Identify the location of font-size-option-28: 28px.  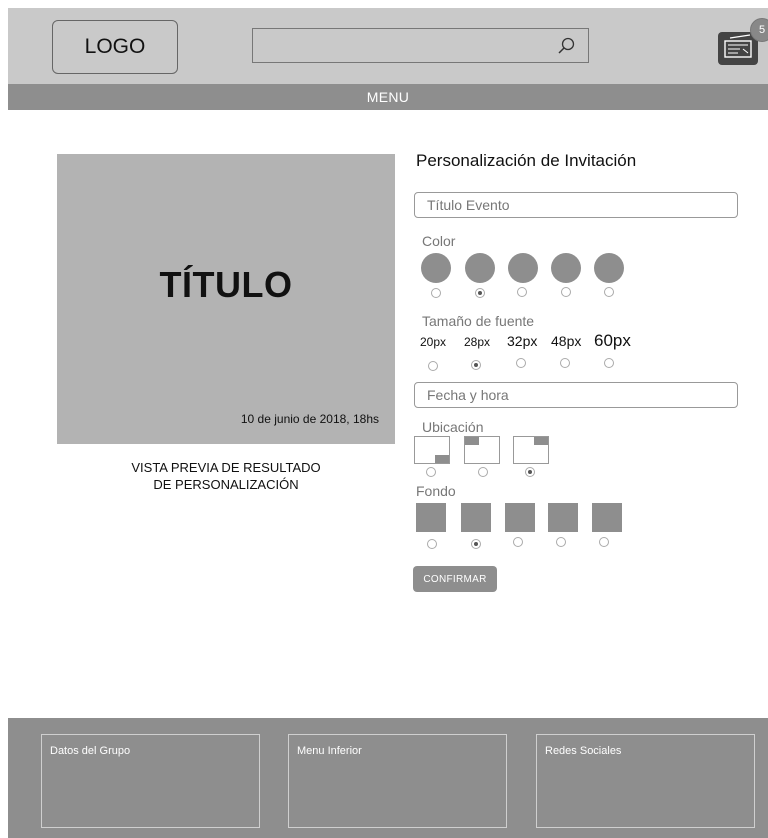
(477, 342).